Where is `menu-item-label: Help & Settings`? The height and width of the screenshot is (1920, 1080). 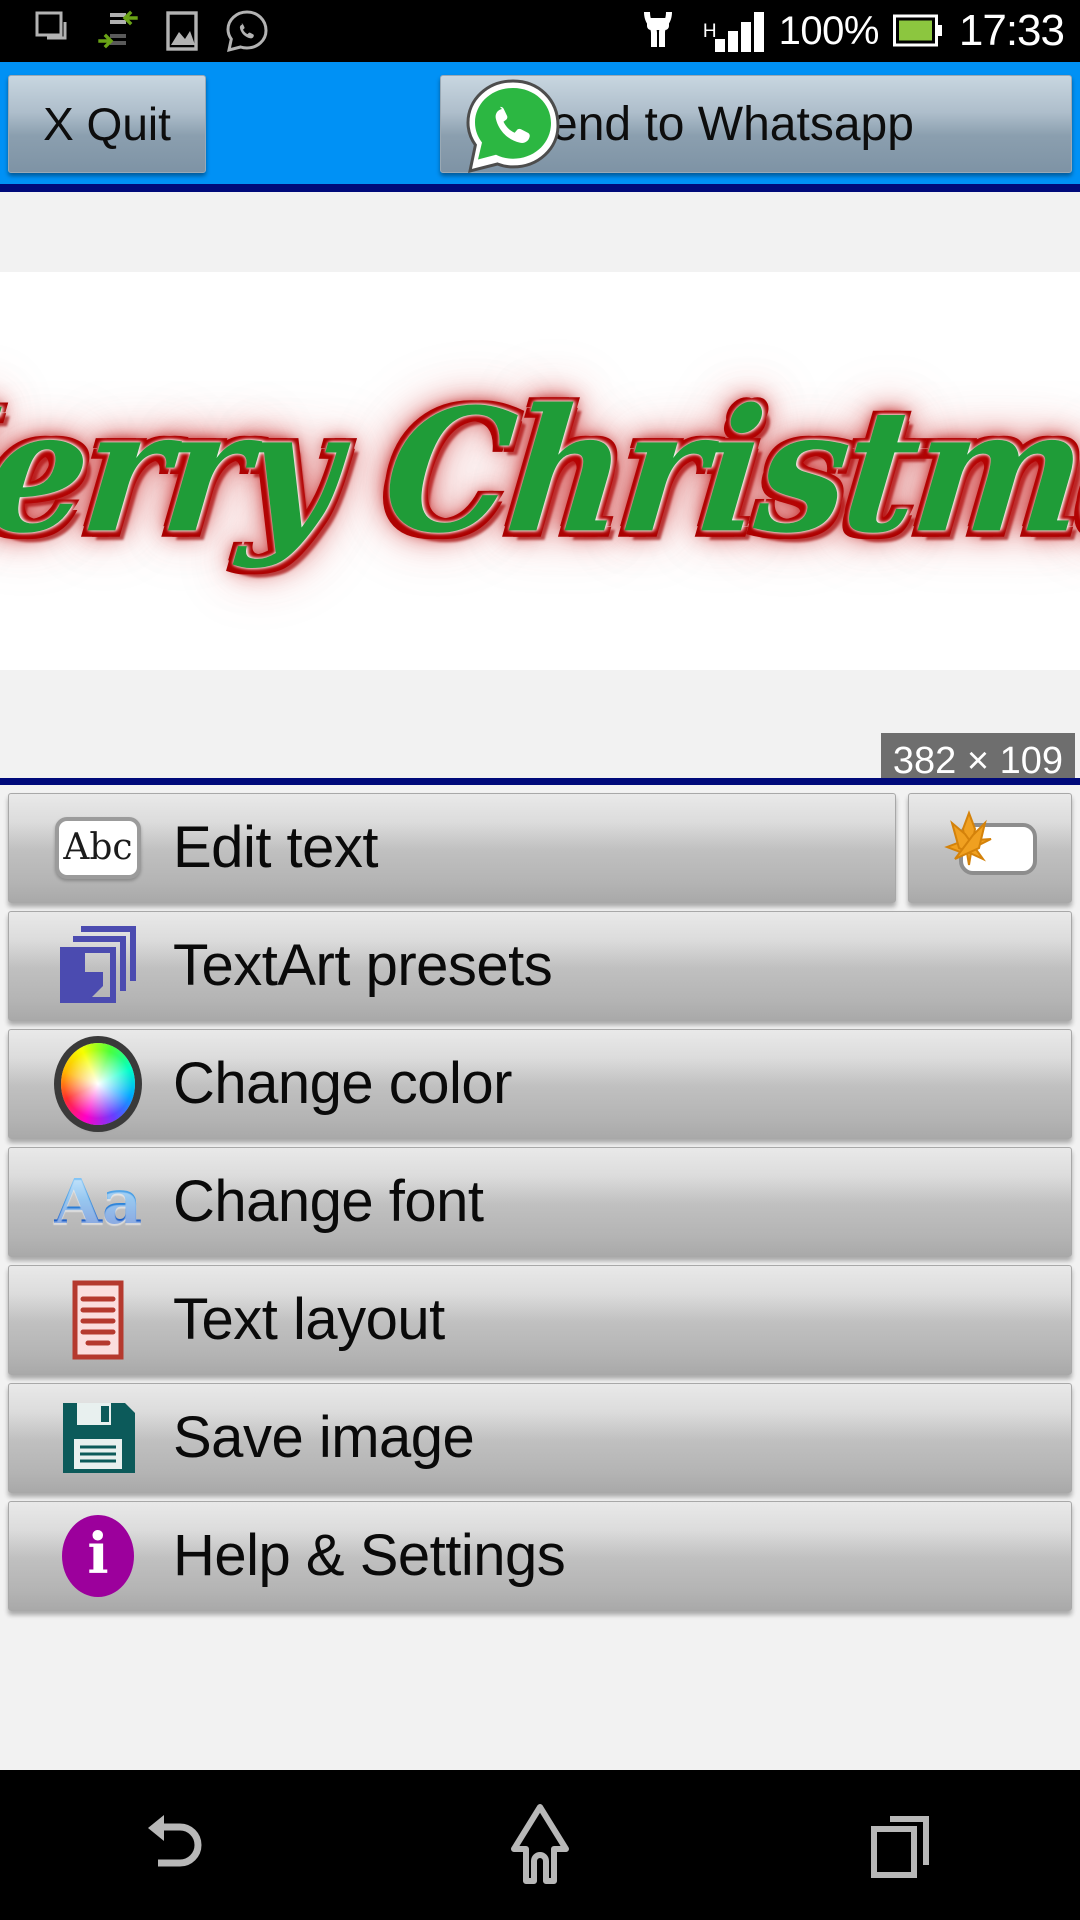 menu-item-label: Help & Settings is located at coordinates (369, 1555).